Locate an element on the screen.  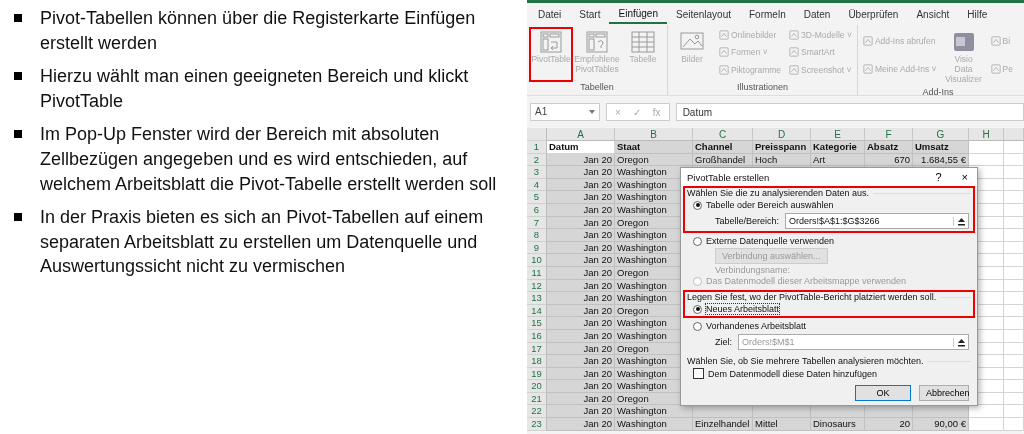
dialog-button: OK is located at coordinates (883, 393).